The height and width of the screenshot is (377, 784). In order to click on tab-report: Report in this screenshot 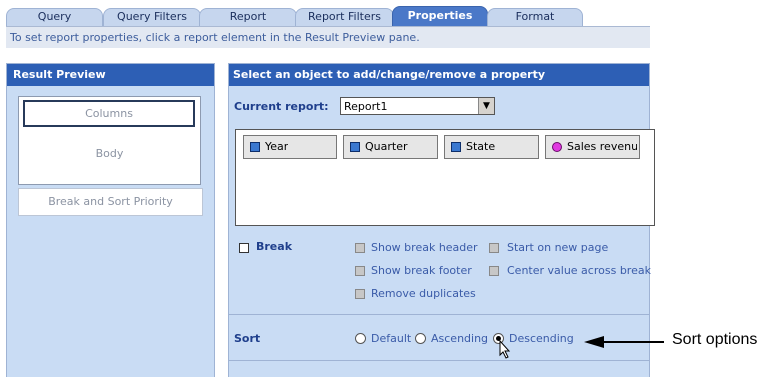, I will do `click(248, 17)`.